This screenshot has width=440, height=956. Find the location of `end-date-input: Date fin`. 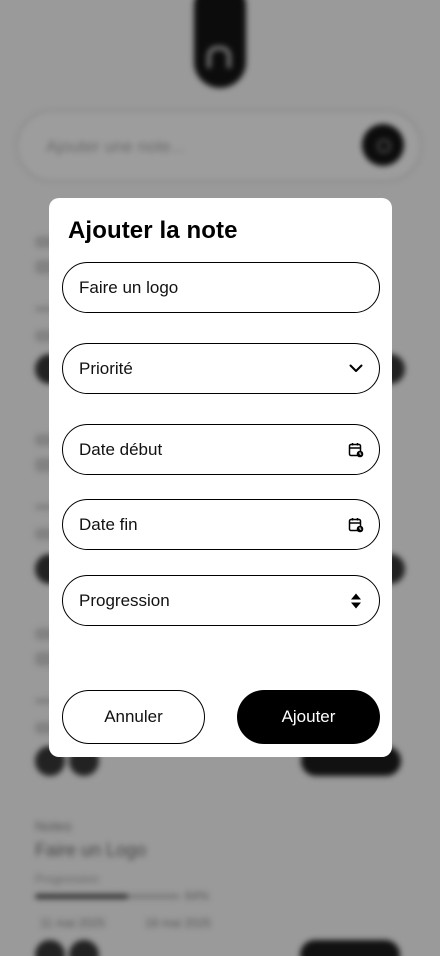

end-date-input: Date fin is located at coordinates (221, 524).